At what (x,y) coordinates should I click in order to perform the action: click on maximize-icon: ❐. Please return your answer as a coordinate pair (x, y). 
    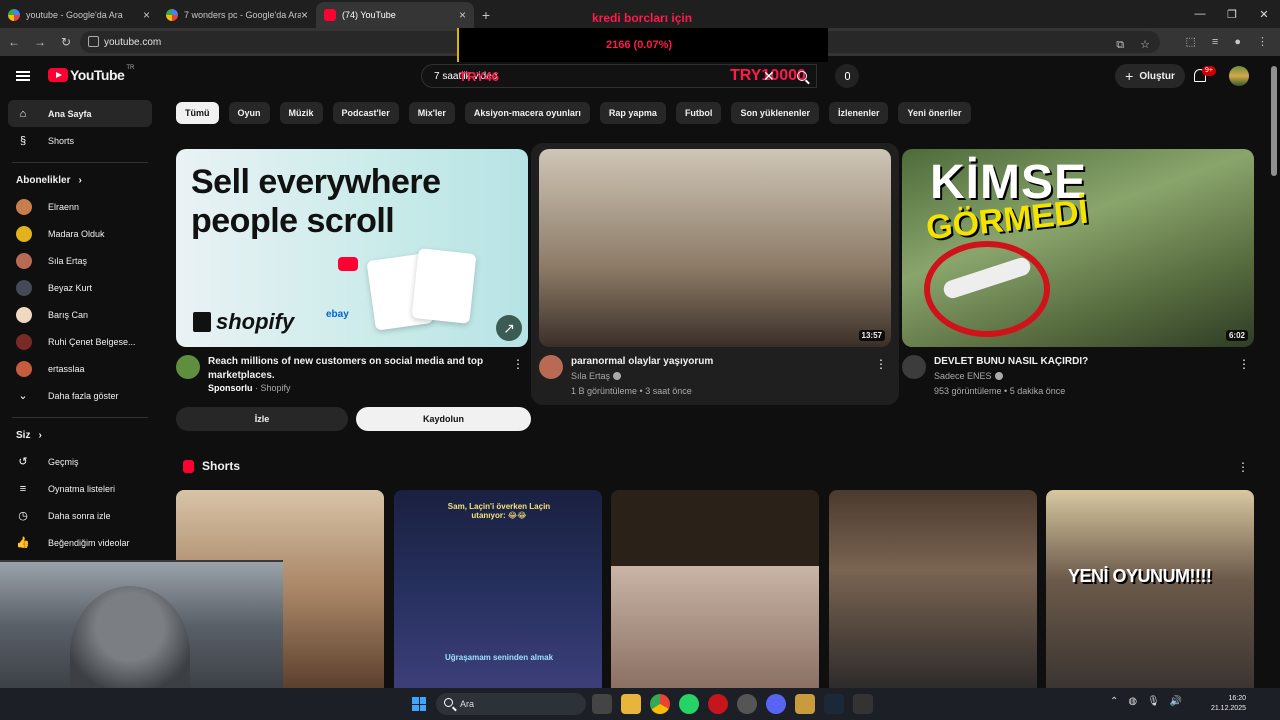
    Looking at the image, I should click on (1232, 14).